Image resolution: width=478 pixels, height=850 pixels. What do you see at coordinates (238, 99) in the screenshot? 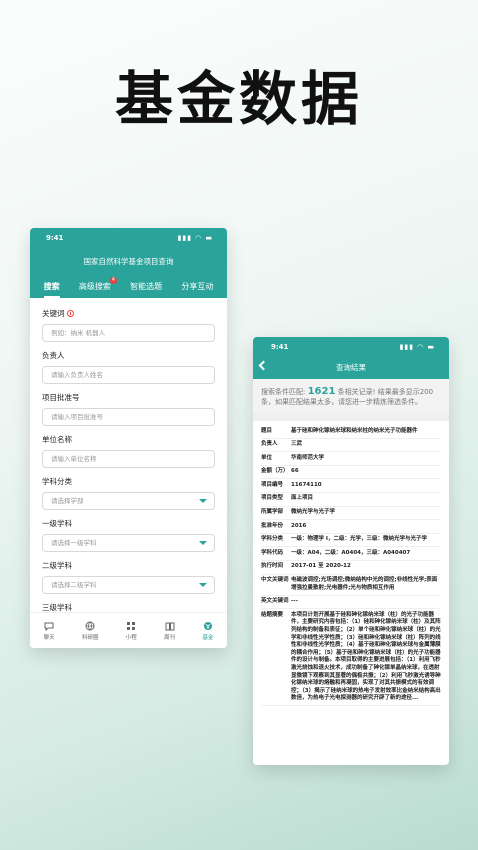
I see `hero-title: 基金数据` at bounding box center [238, 99].